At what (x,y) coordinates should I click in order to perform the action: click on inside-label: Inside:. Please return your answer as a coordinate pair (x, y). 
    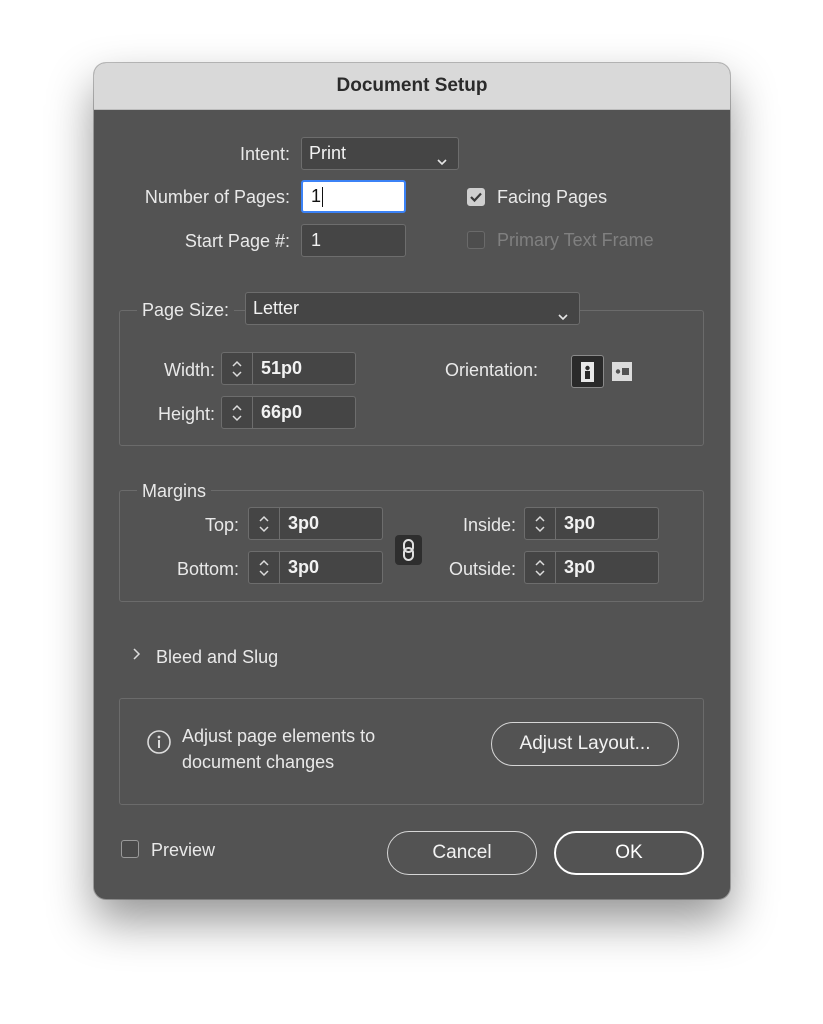
    Looking at the image, I should click on (489, 525).